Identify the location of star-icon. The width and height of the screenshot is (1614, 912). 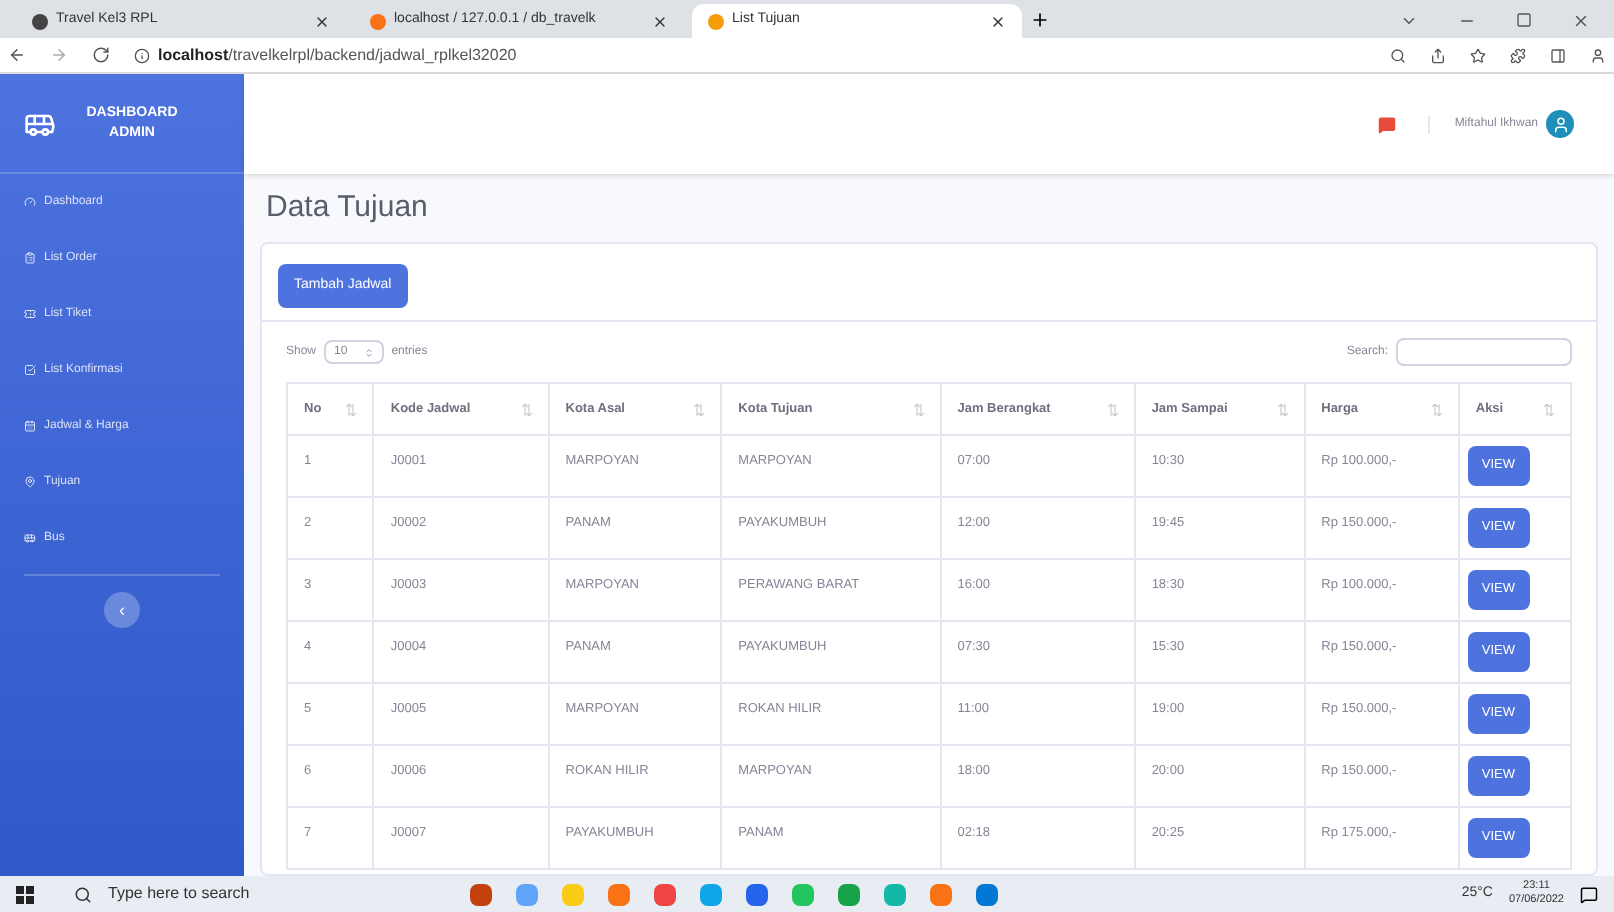
(1478, 55).